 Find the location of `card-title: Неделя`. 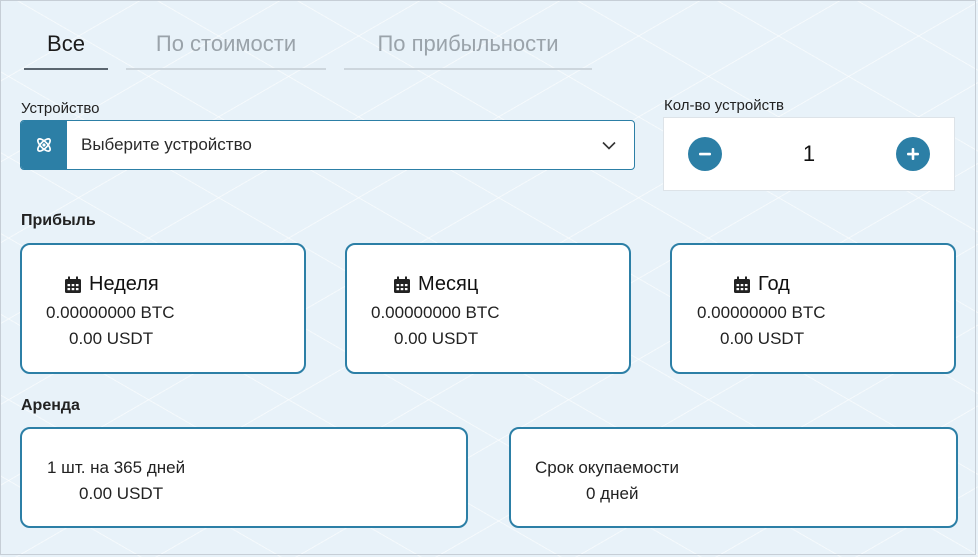

card-title: Неделя is located at coordinates (111, 284).